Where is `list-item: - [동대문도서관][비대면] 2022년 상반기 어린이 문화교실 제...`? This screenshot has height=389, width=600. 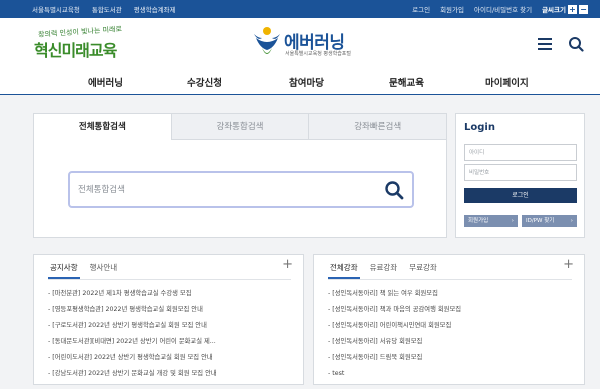
list-item: - [동대문도서관][비대면] 2022년 상반기 어린이 문화교실 제... is located at coordinates (132, 345).